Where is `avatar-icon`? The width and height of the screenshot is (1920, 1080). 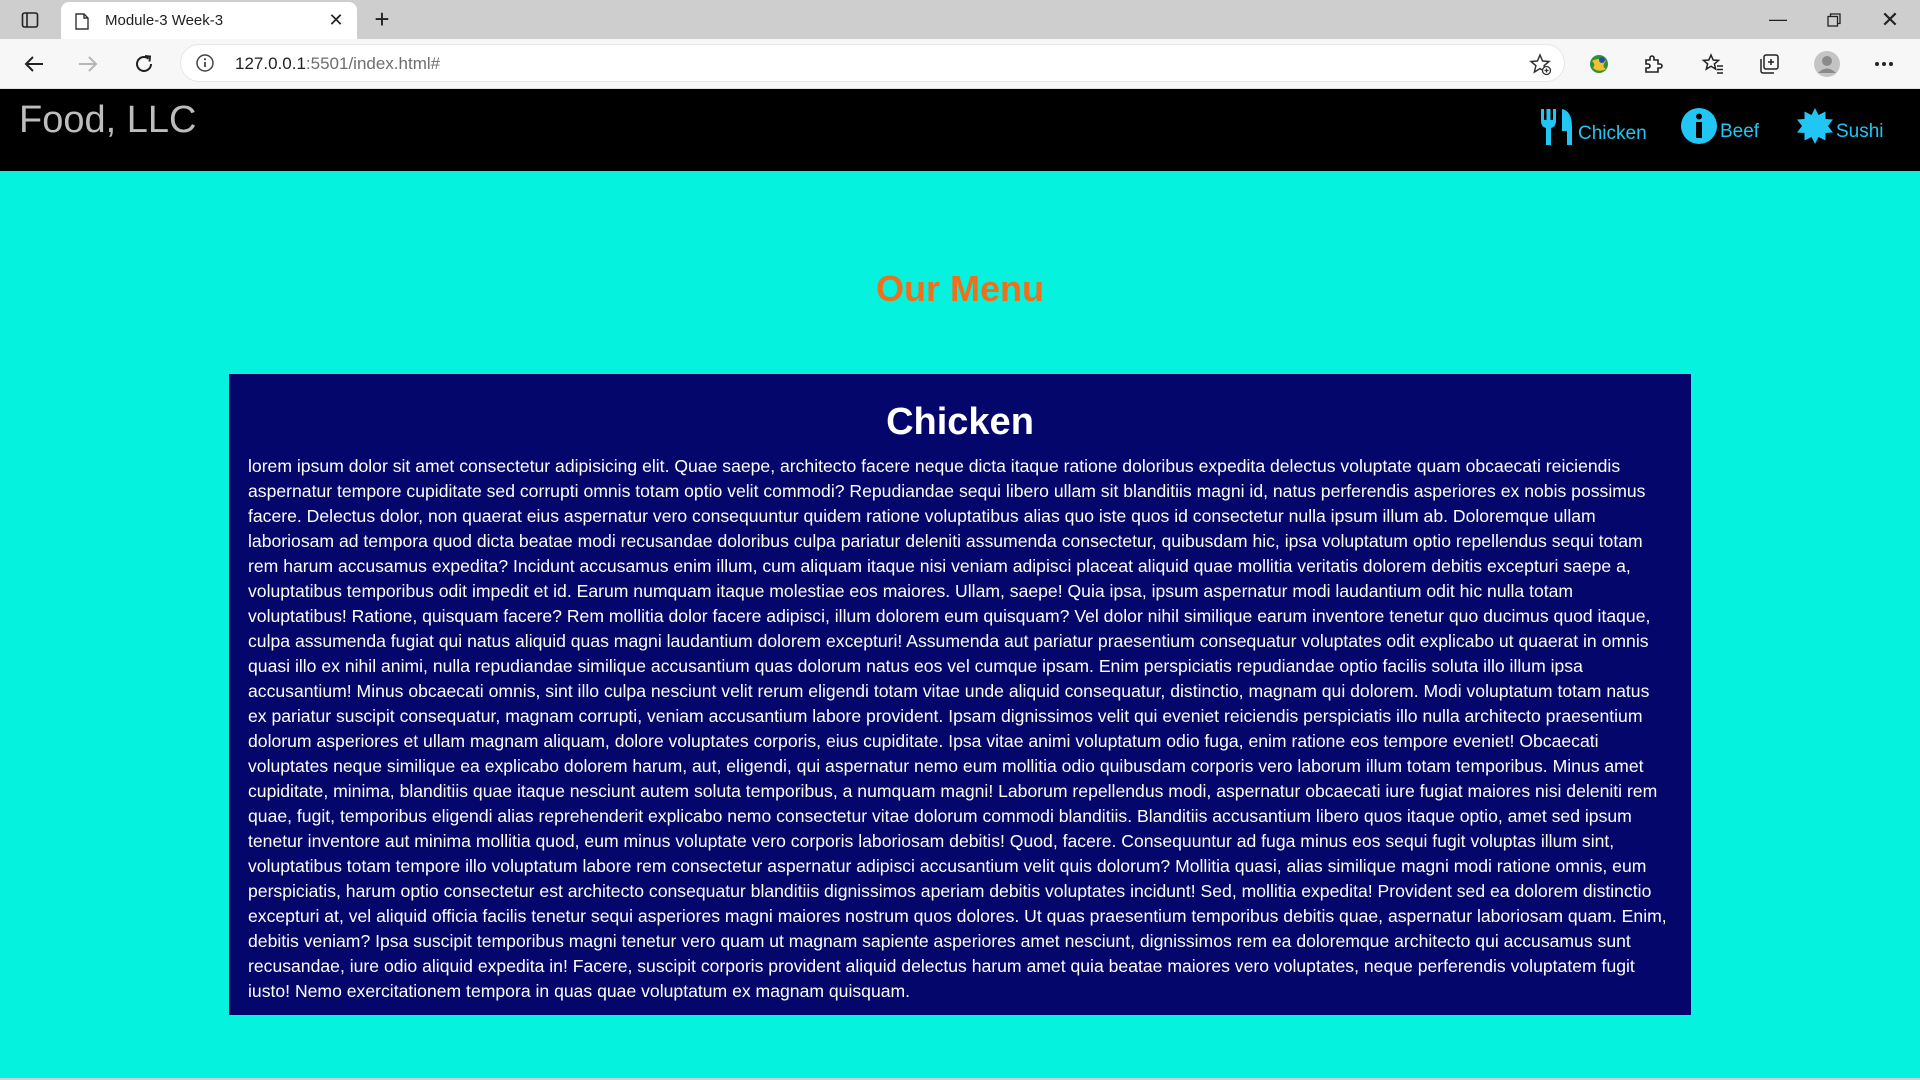 avatar-icon is located at coordinates (1827, 64).